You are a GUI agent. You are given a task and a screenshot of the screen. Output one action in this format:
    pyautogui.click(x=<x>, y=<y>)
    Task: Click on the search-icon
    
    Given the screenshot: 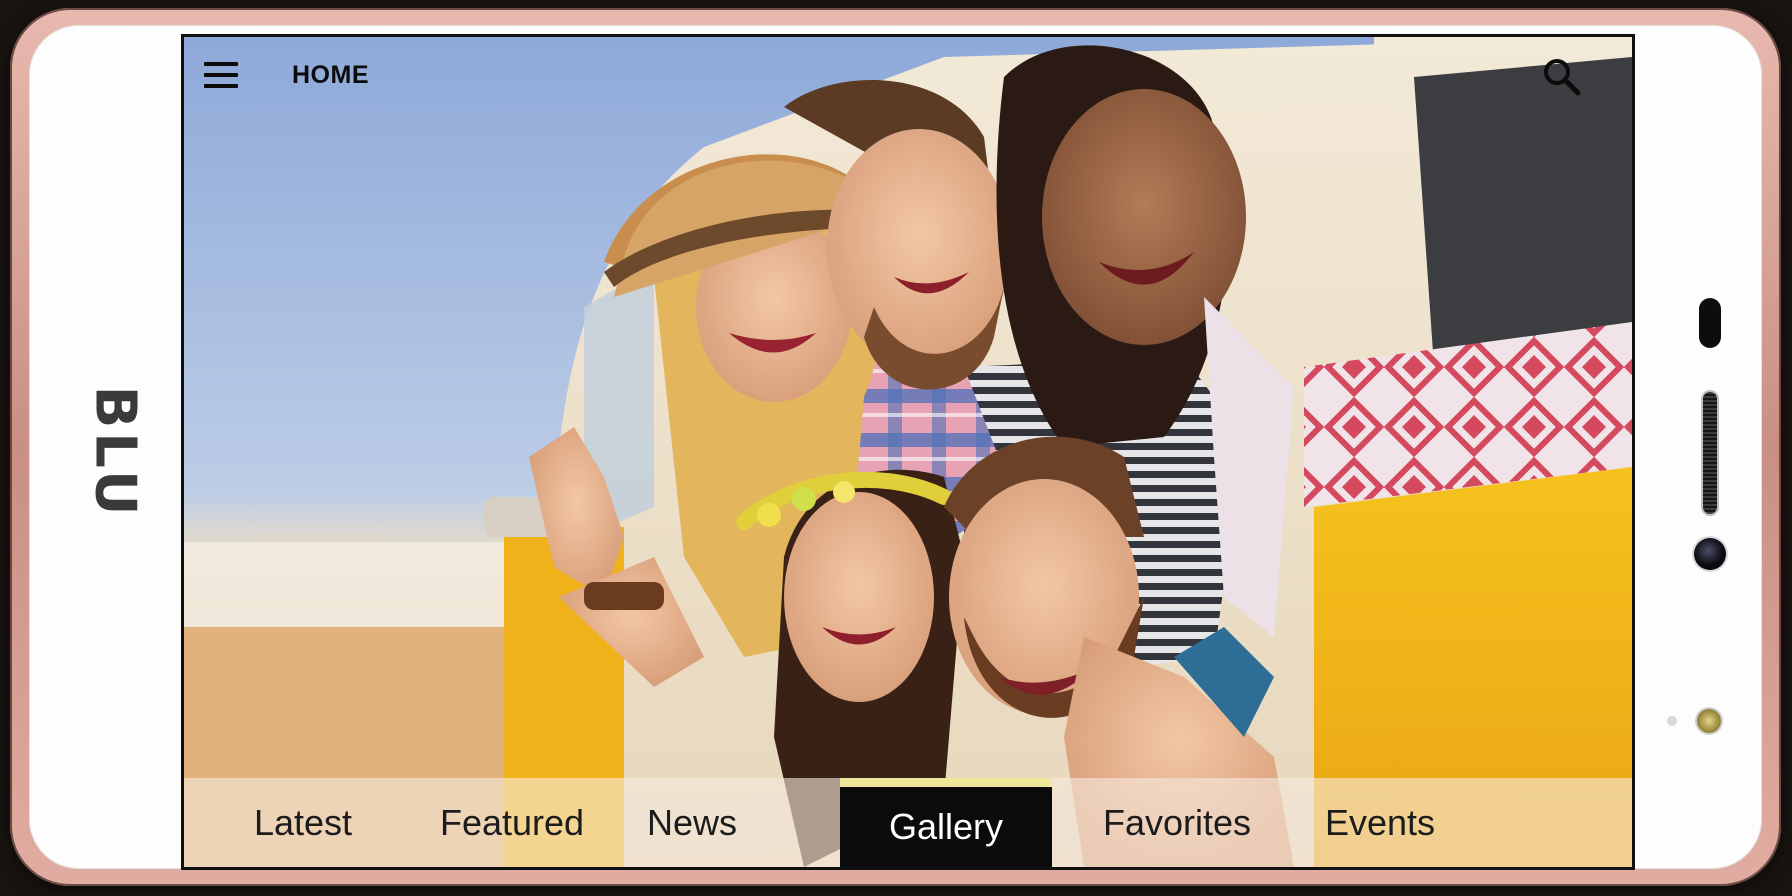 What is the action you would take?
    pyautogui.click(x=1562, y=77)
    